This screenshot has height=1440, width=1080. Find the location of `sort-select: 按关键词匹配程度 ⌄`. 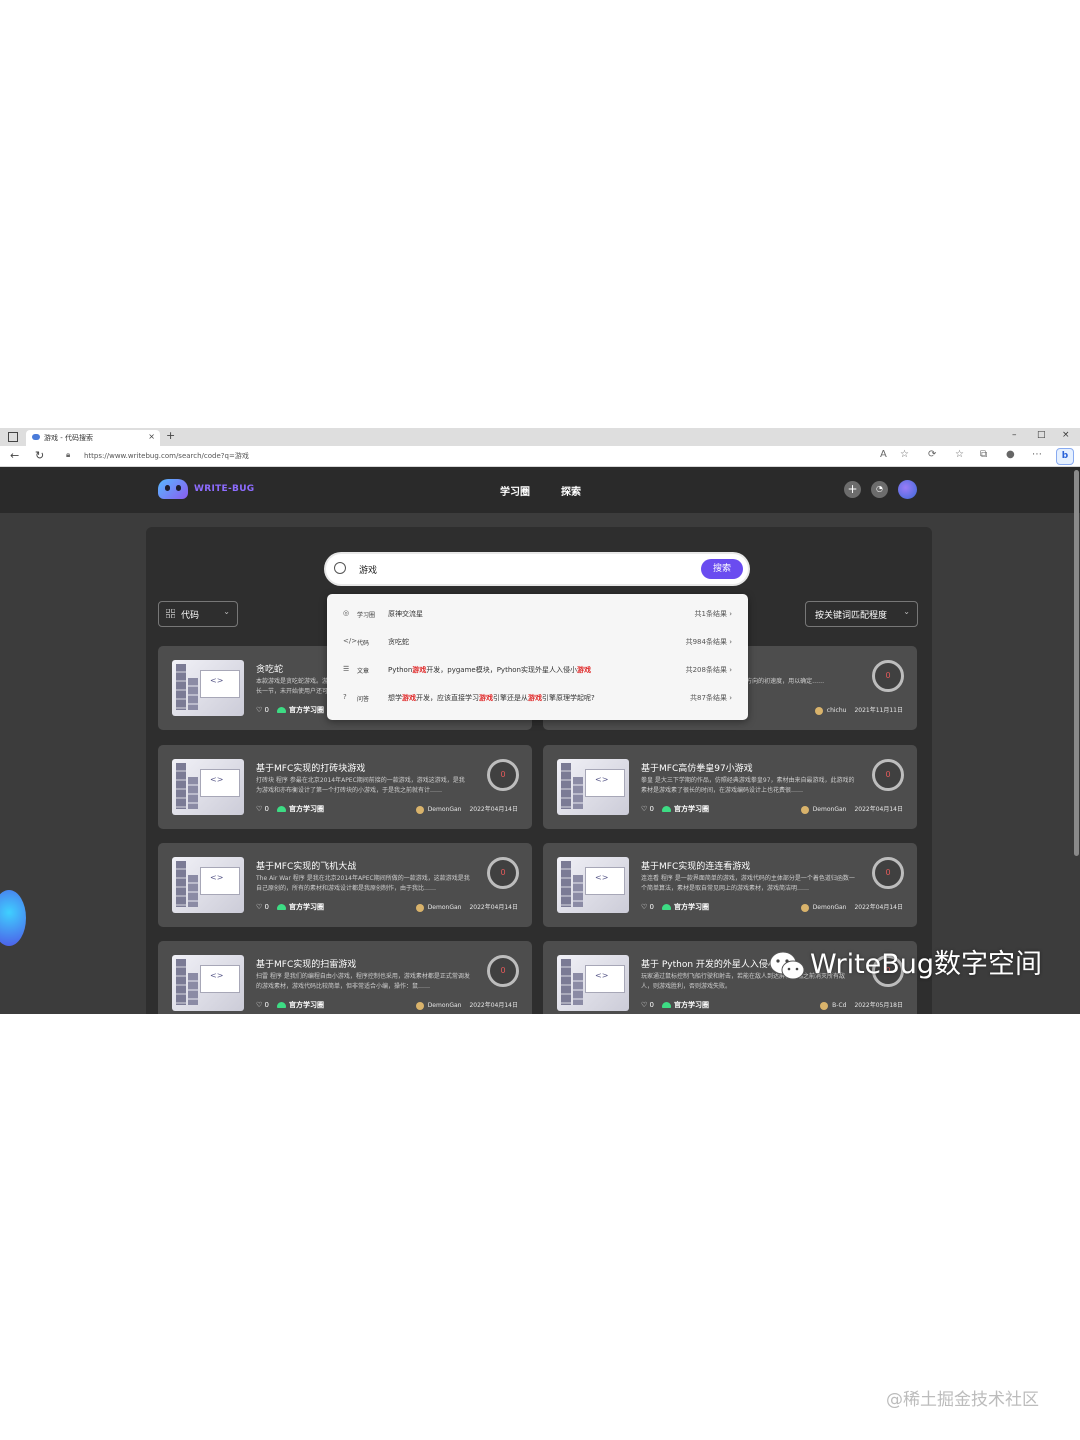

sort-select: 按关键词匹配程度 ⌄ is located at coordinates (861, 614).